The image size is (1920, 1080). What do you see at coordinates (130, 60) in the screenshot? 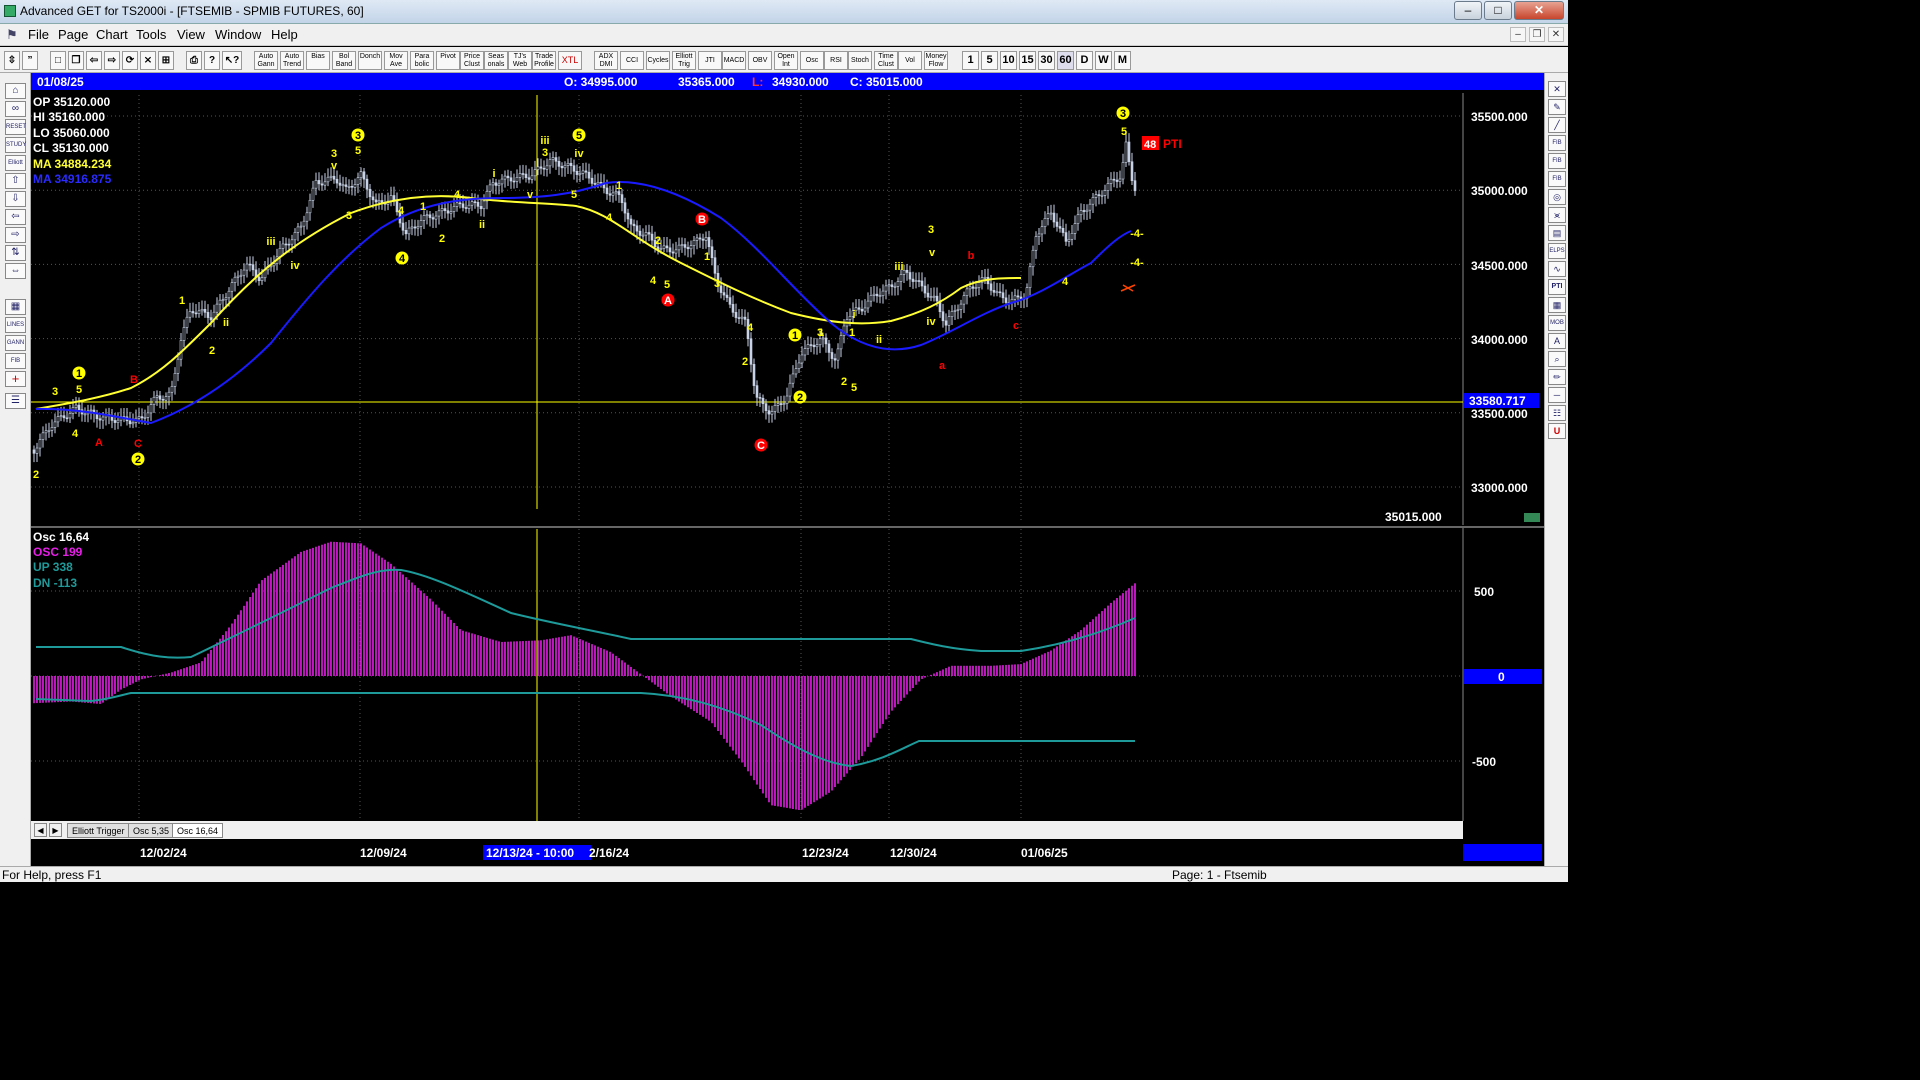
I see `refresh-icon: ⟳` at bounding box center [130, 60].